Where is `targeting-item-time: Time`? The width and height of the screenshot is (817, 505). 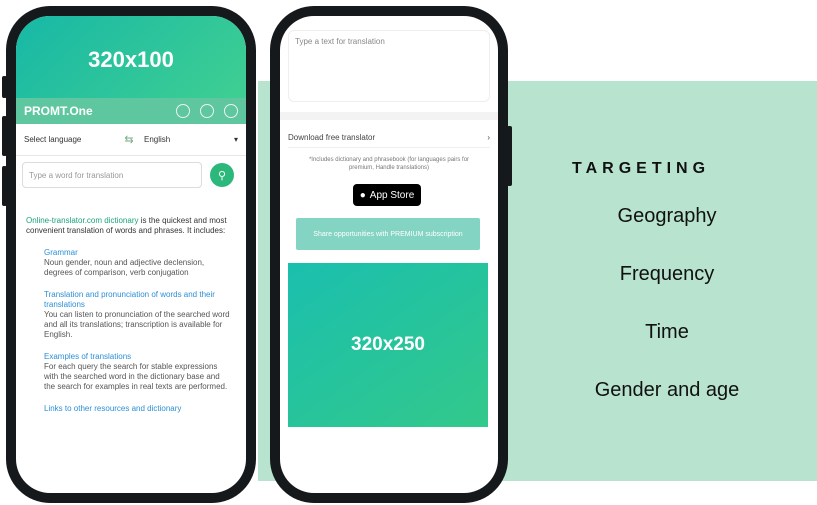 targeting-item-time: Time is located at coordinates (667, 332).